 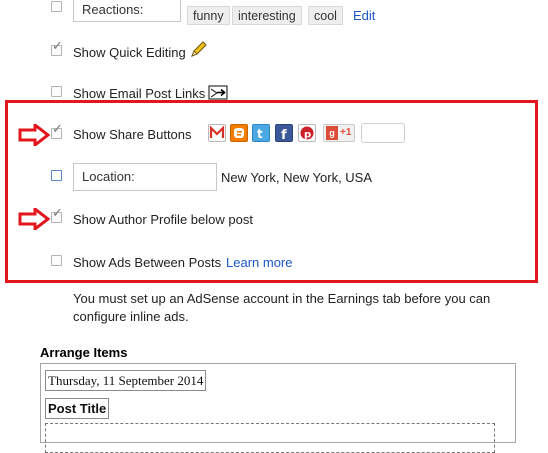 What do you see at coordinates (383, 133) in the screenshot?
I see `plus-one-count-bubble` at bounding box center [383, 133].